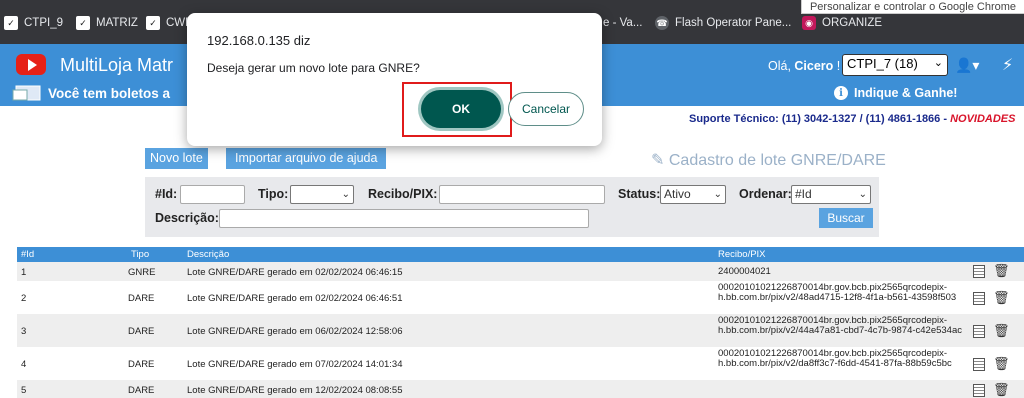  What do you see at coordinates (842, 23) in the screenshot?
I see `bookmark-organize: ◉ ORGANIZE` at bounding box center [842, 23].